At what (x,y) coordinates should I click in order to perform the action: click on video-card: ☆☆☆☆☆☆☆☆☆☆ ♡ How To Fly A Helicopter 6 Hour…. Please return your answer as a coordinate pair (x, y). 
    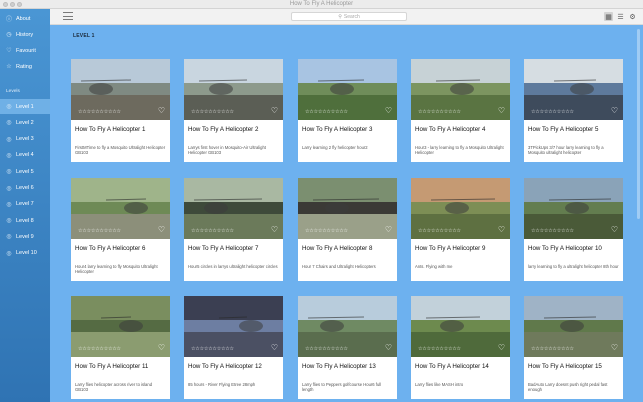
    Looking at the image, I should click on (120, 229).